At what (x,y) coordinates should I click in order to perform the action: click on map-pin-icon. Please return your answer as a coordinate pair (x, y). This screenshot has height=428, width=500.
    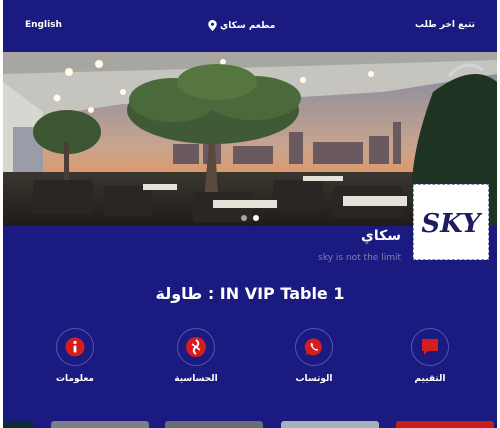
    Looking at the image, I should click on (212, 25).